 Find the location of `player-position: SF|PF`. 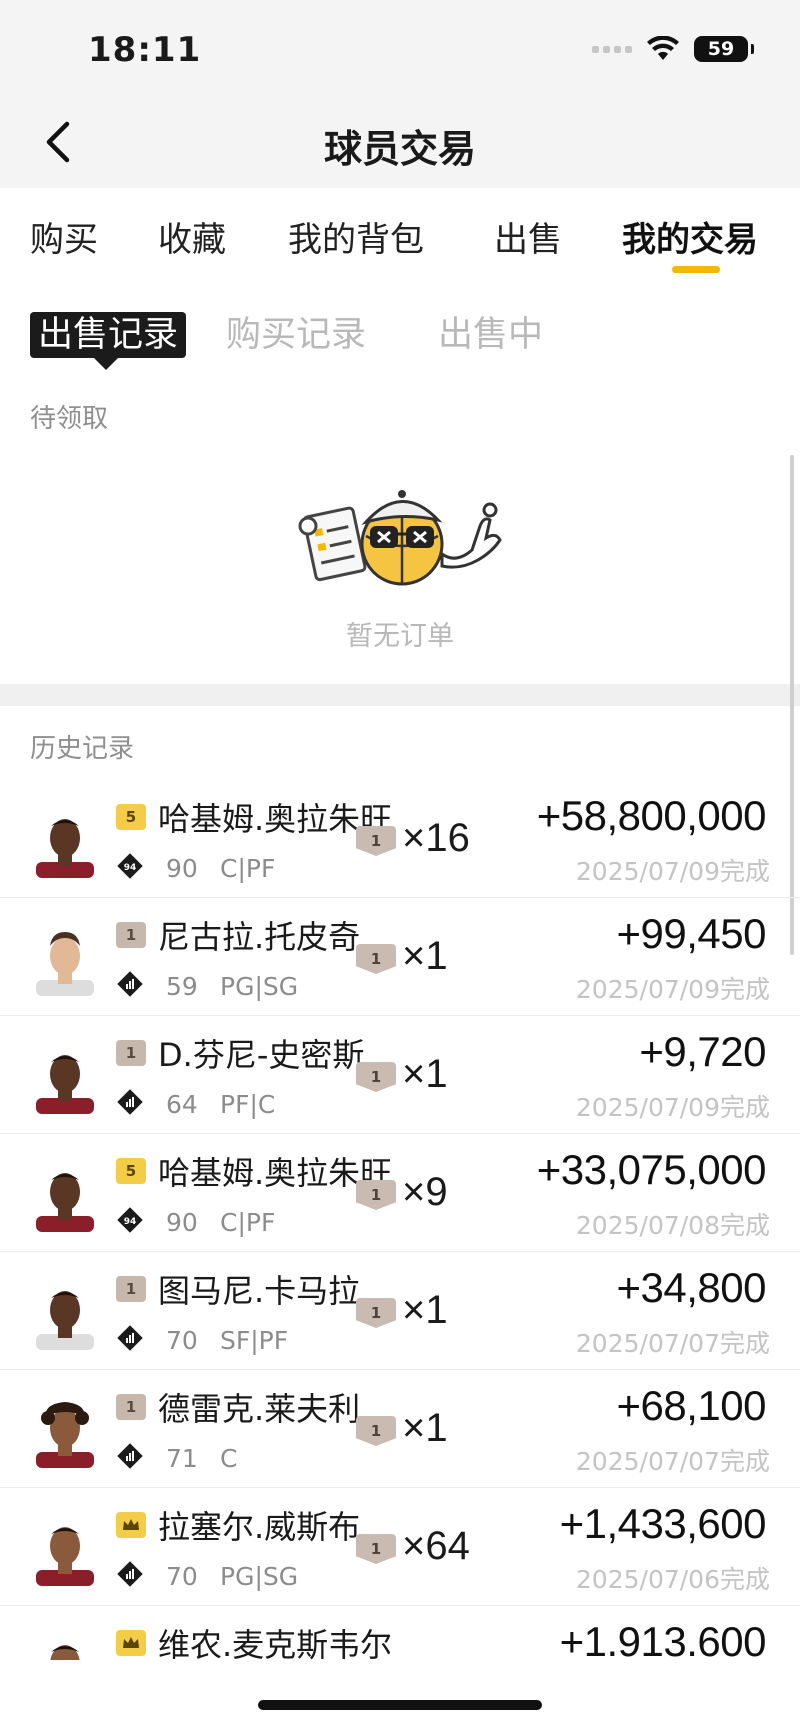

player-position: SF|PF is located at coordinates (254, 1340).